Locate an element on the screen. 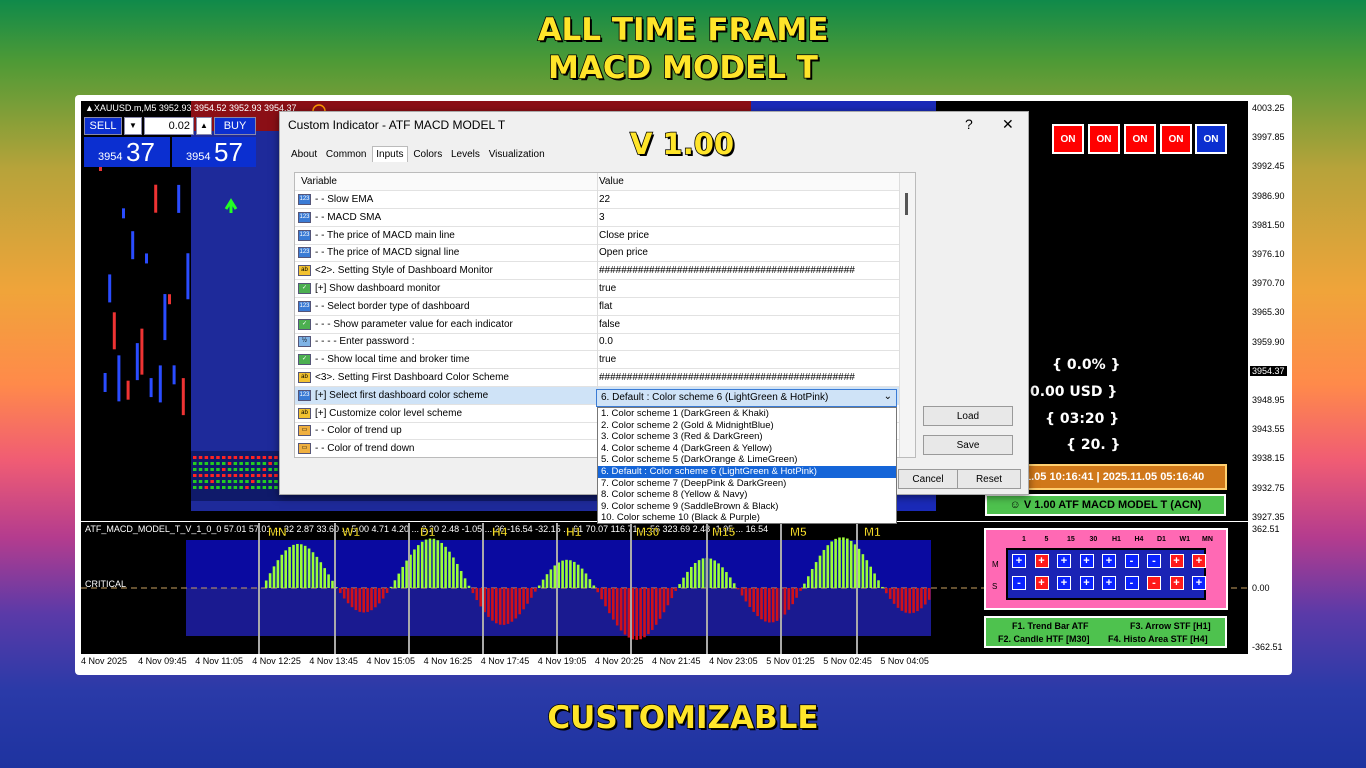 Image resolution: width=1366 pixels, height=768 pixels. dropdown-option: 8. Color scheme 8 (Yellow & Navy) is located at coordinates (747, 495).